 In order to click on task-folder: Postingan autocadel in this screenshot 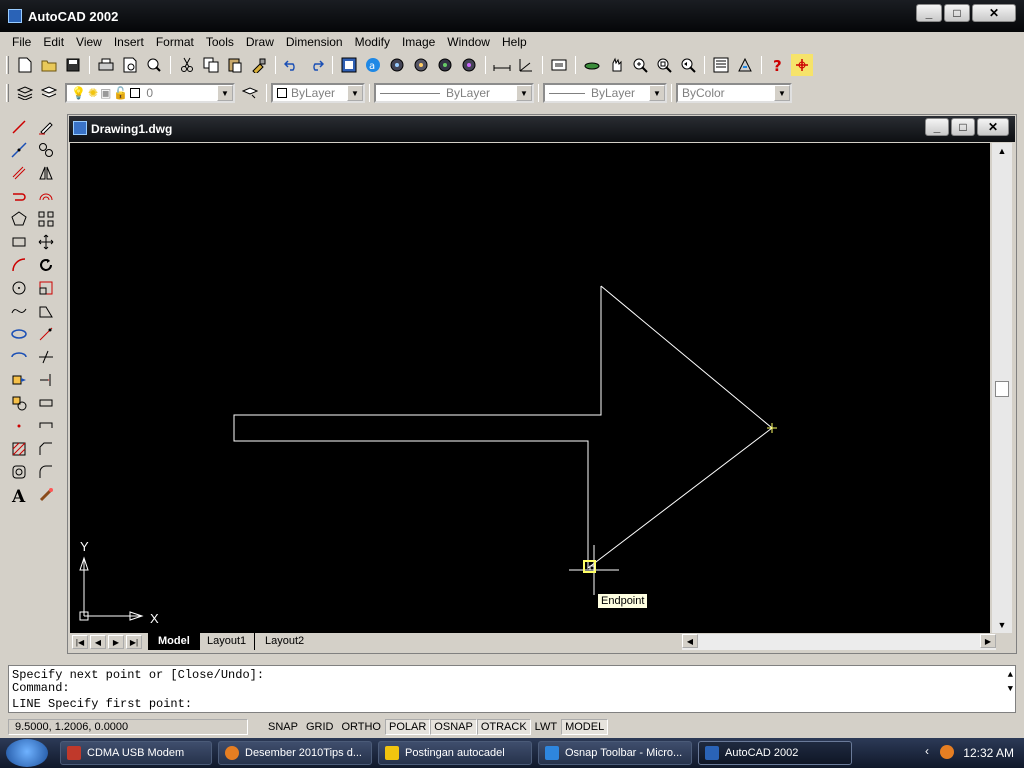, I will do `click(455, 753)`.